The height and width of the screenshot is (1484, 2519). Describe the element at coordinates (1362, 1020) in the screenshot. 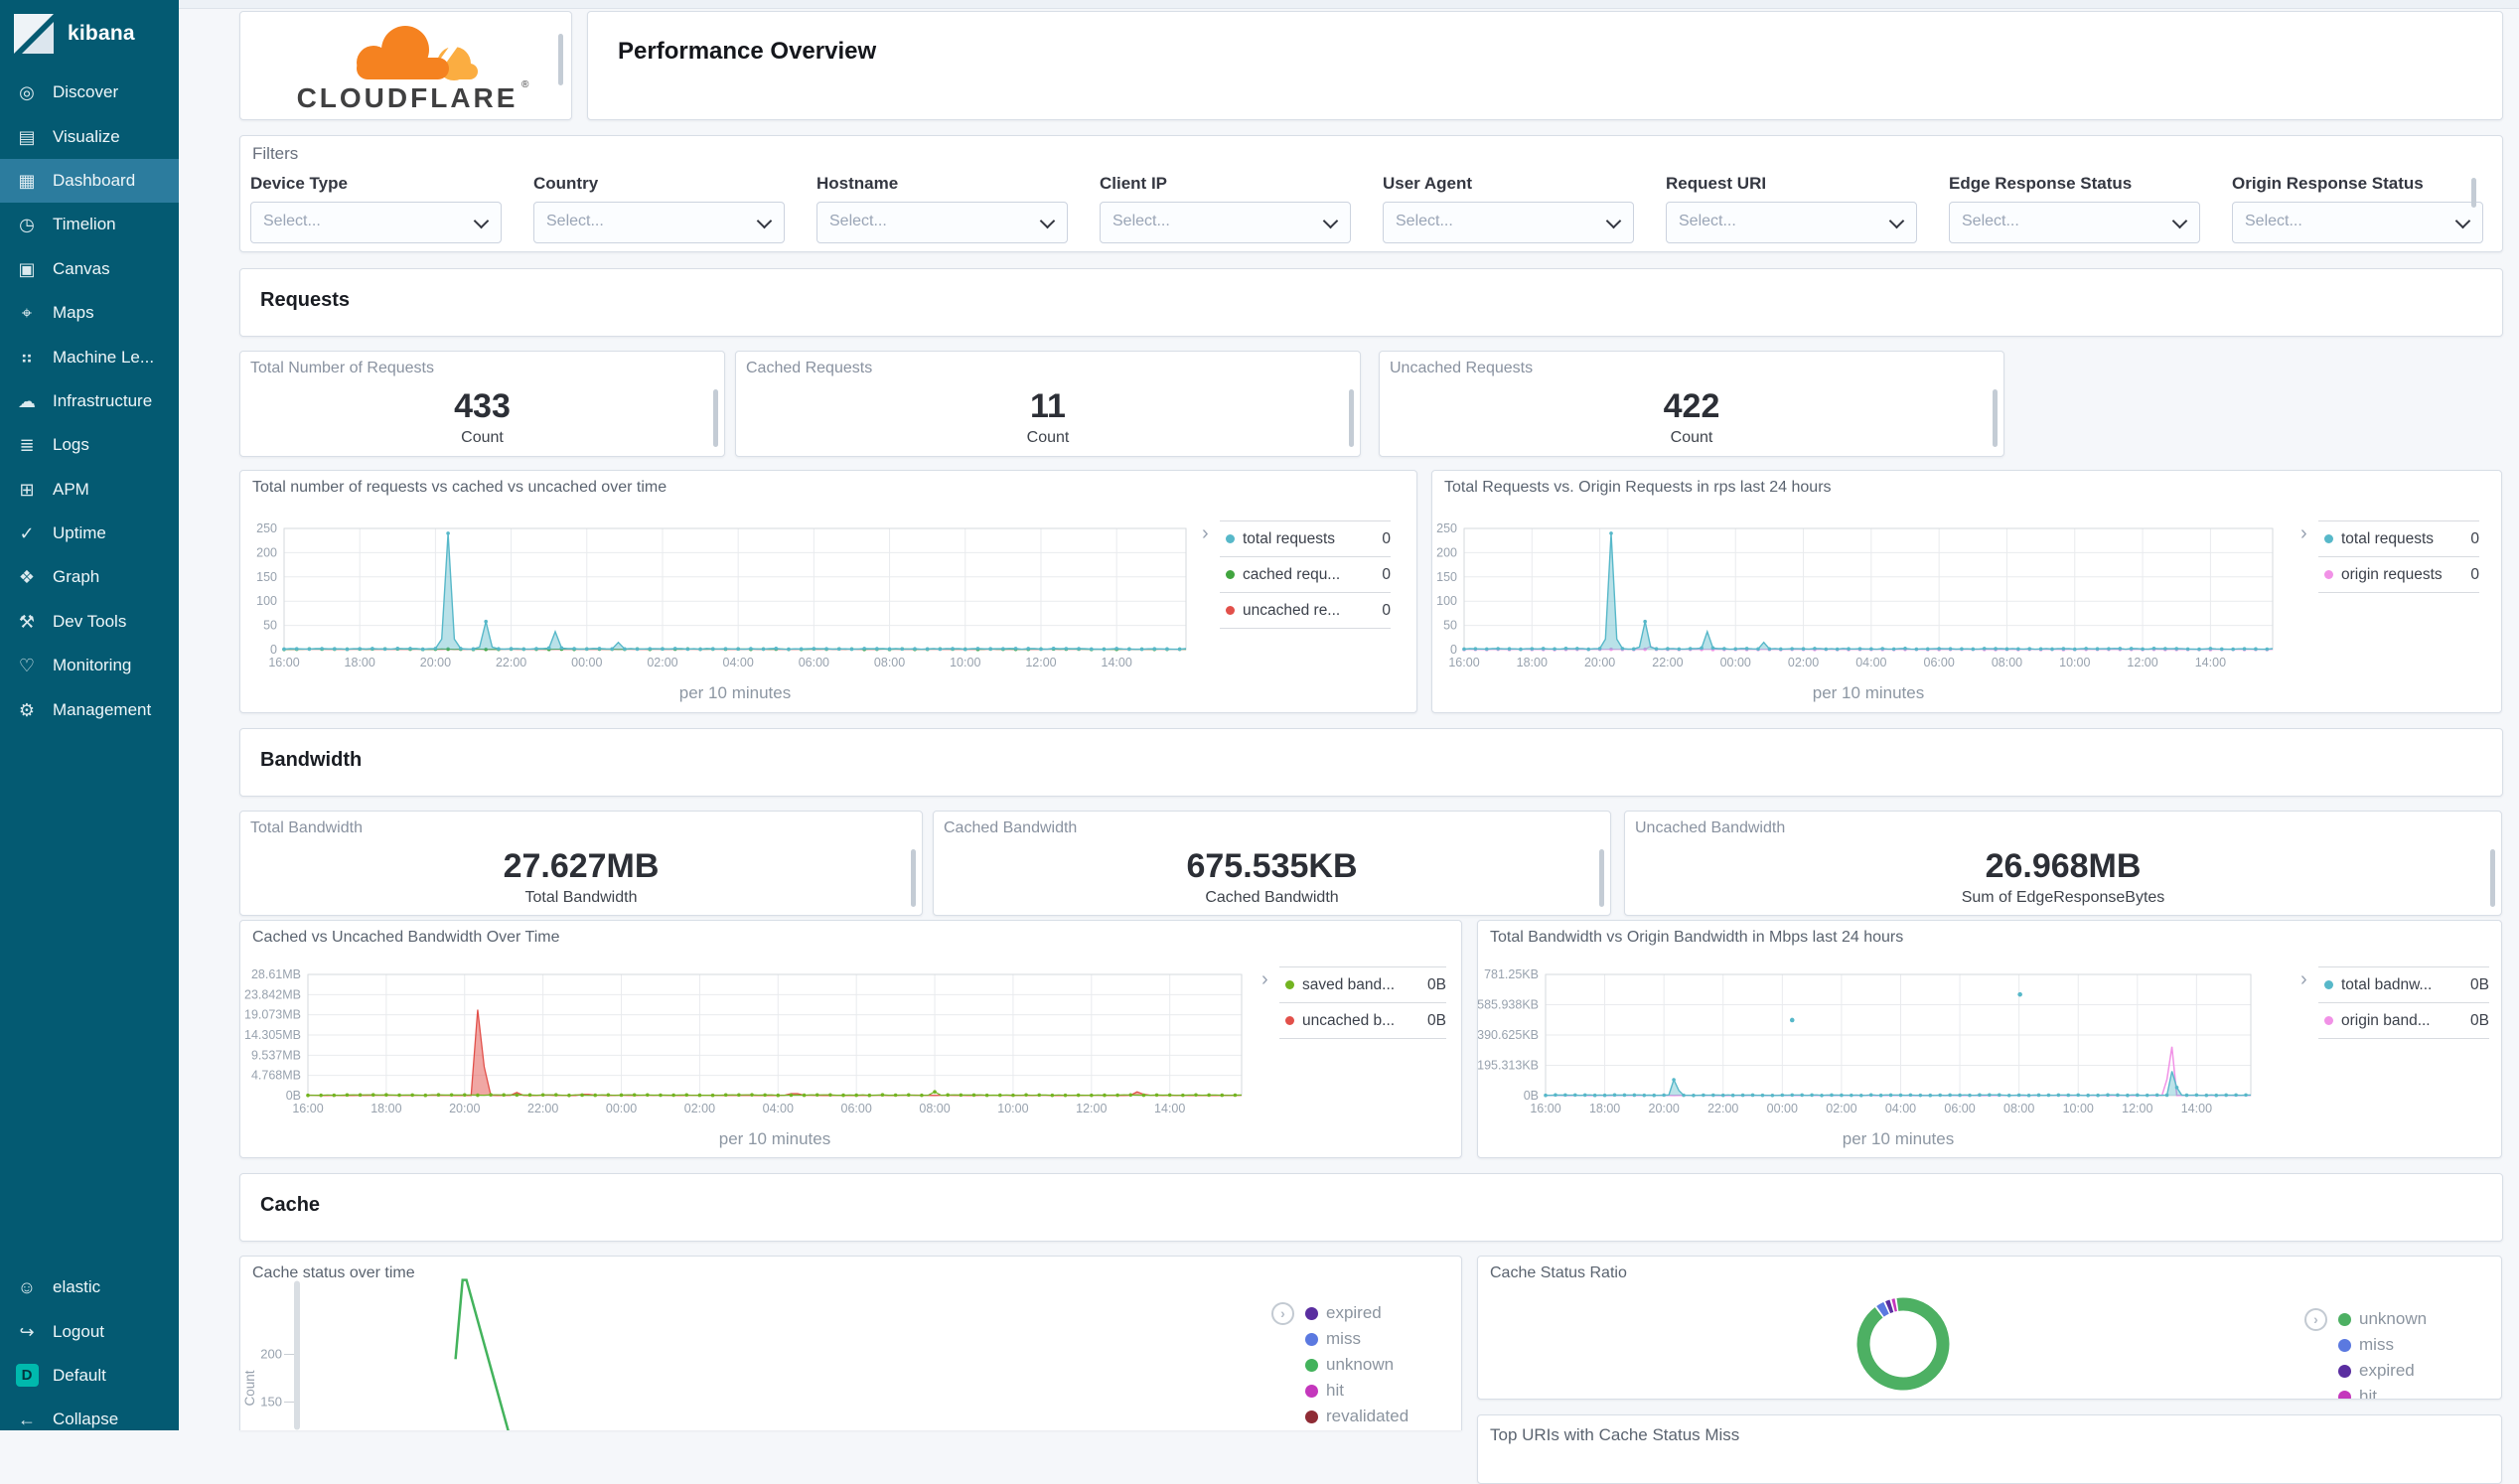

I see `legend-item: uncached b... 0B` at that location.